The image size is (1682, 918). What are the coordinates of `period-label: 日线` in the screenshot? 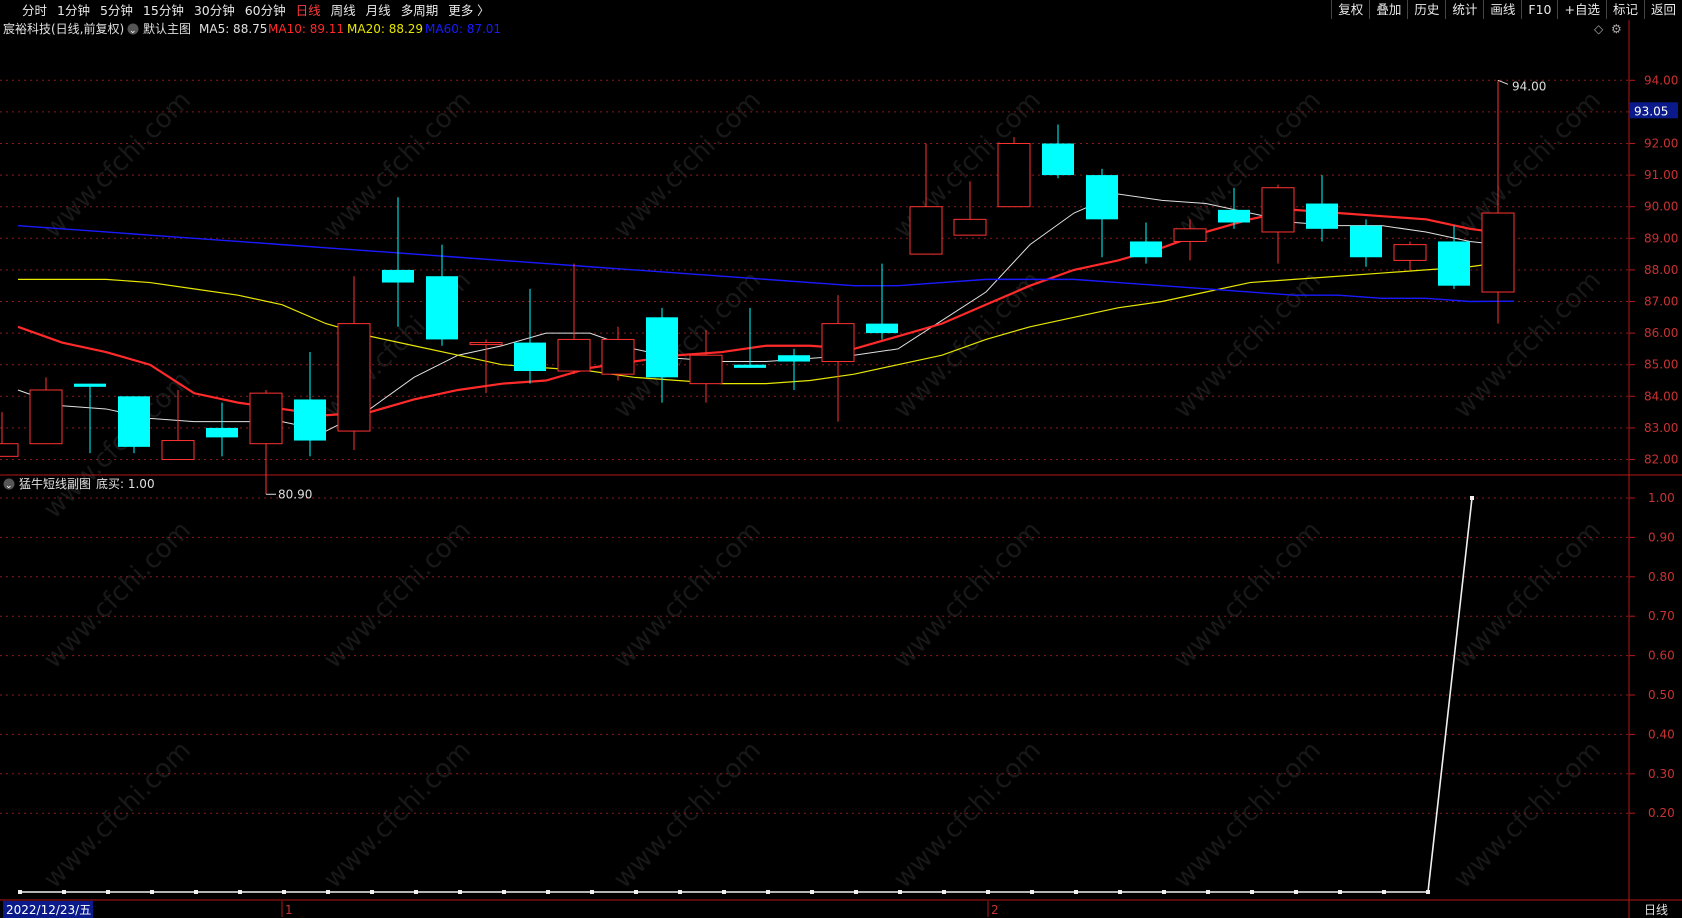 It's located at (1656, 910).